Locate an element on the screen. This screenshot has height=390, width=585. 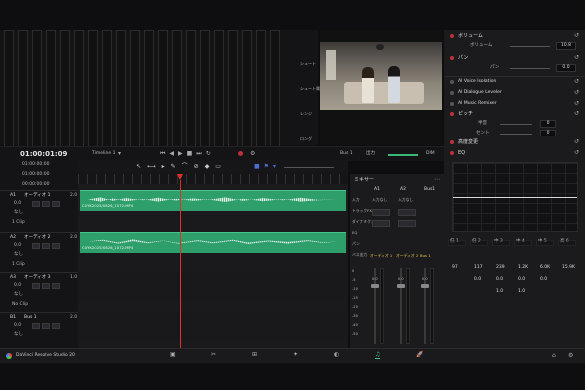
eq-enable-dot is located at coordinates (452, 153).